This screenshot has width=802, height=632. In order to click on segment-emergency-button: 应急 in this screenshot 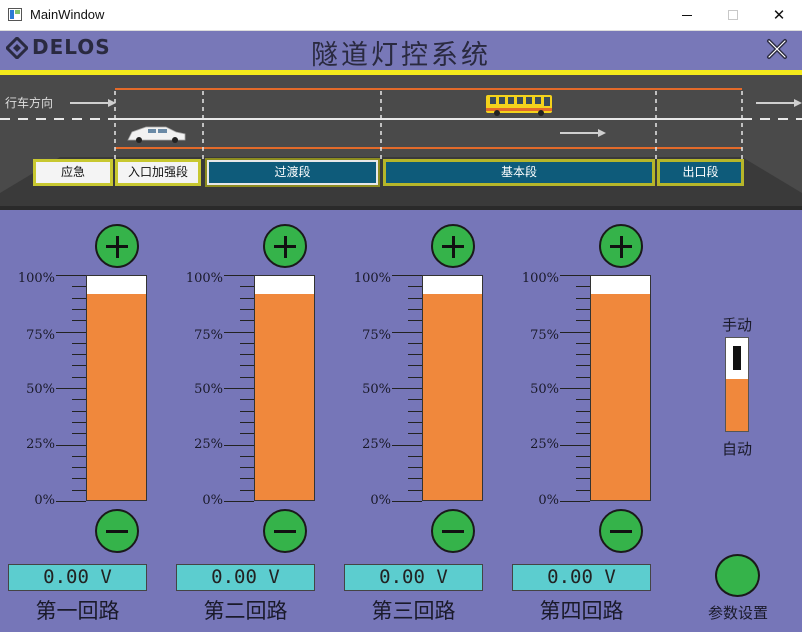, I will do `click(73, 172)`.